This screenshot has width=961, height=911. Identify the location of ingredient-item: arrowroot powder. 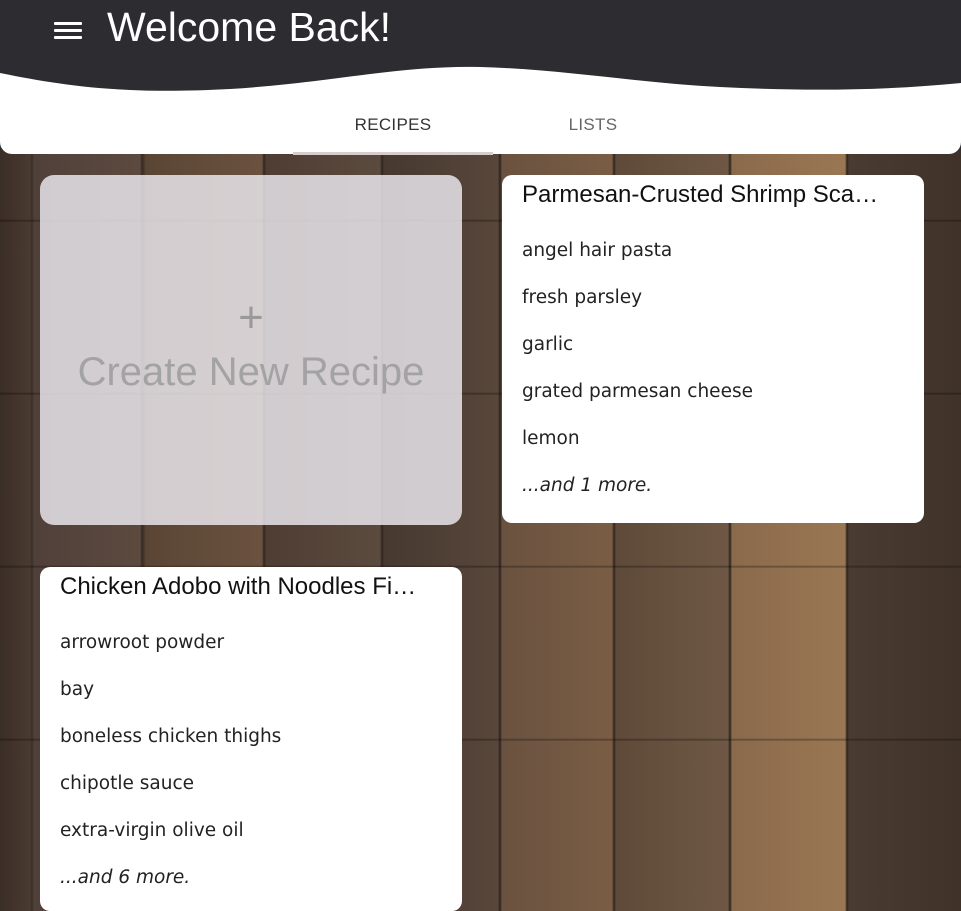
(142, 642).